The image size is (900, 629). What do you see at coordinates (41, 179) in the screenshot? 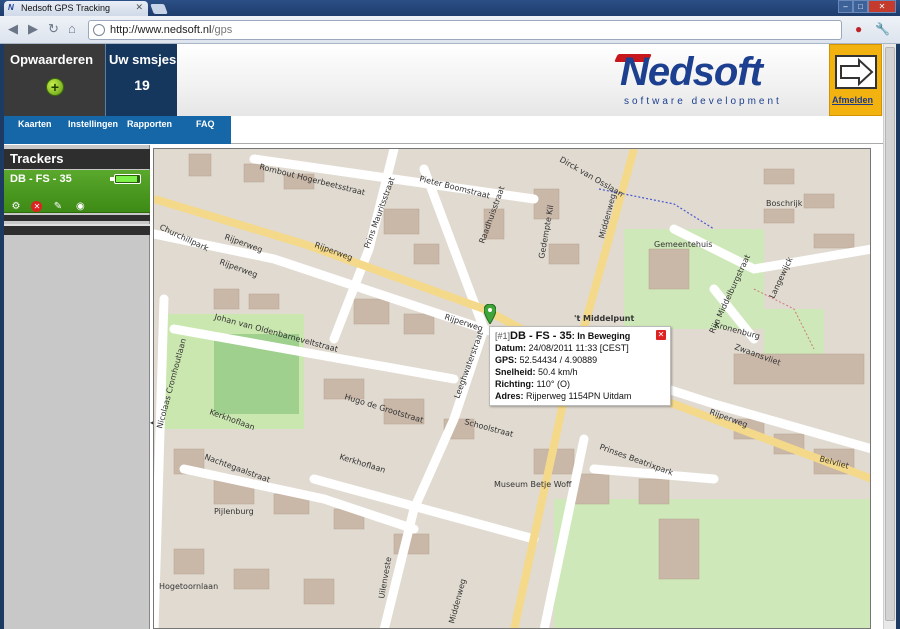
I see `tracker-name: DB - FS - 35` at bounding box center [41, 179].